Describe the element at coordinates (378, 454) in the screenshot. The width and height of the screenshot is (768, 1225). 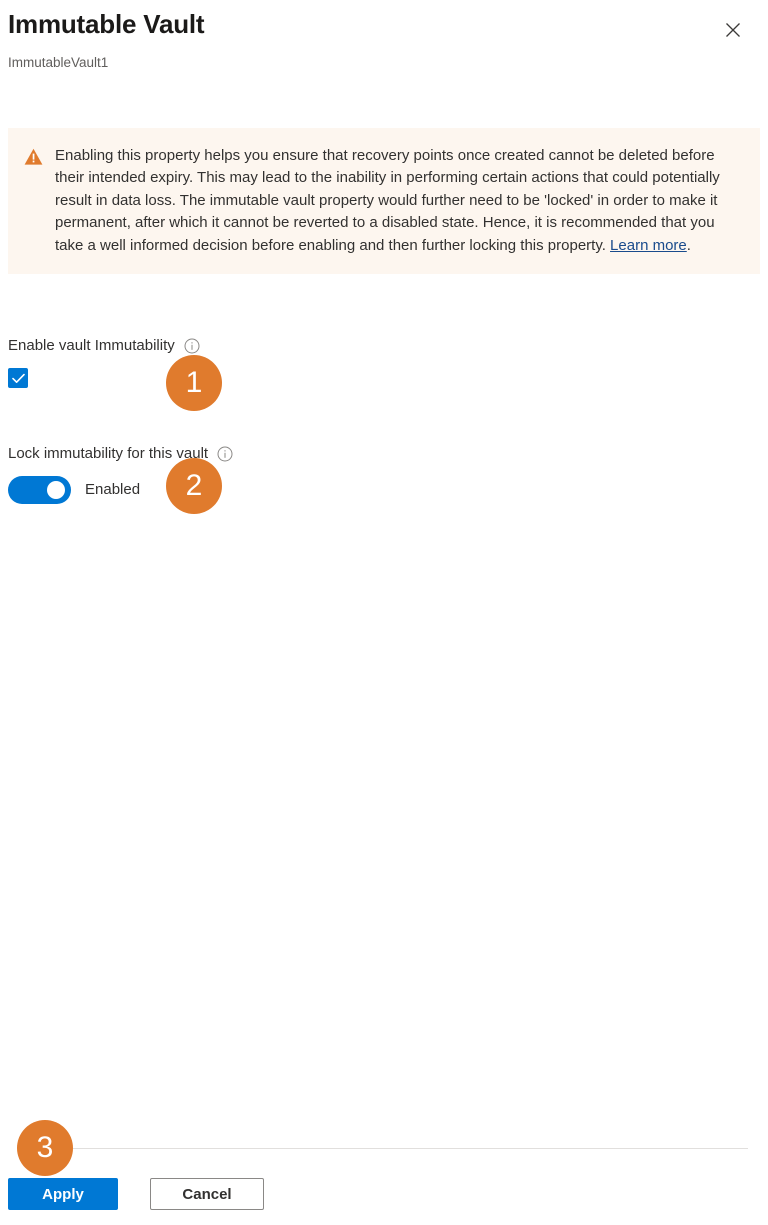
I see `lock-immutability-label-row: Lock immutability for this vault` at that location.